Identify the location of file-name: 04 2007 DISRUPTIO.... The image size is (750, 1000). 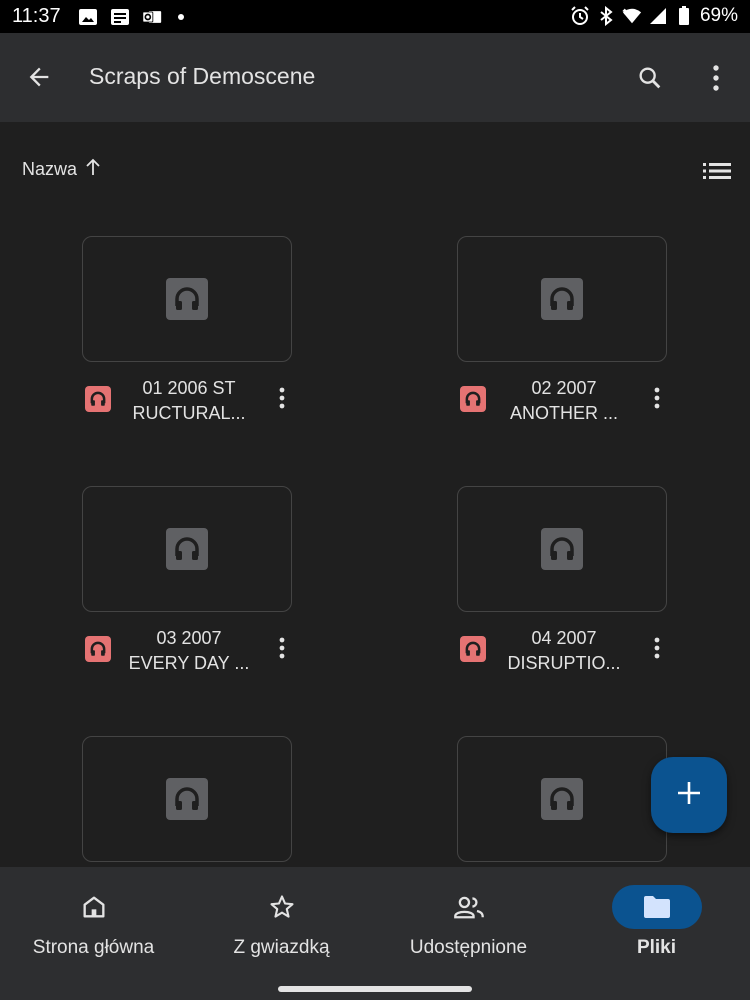
(564, 650).